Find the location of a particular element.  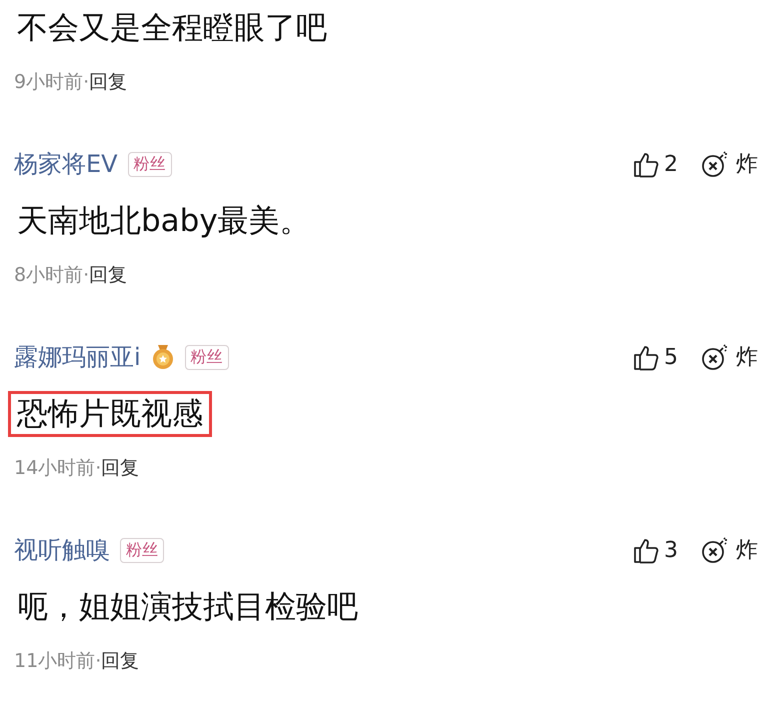

comment-time: 11小时前 is located at coordinates (55, 661).